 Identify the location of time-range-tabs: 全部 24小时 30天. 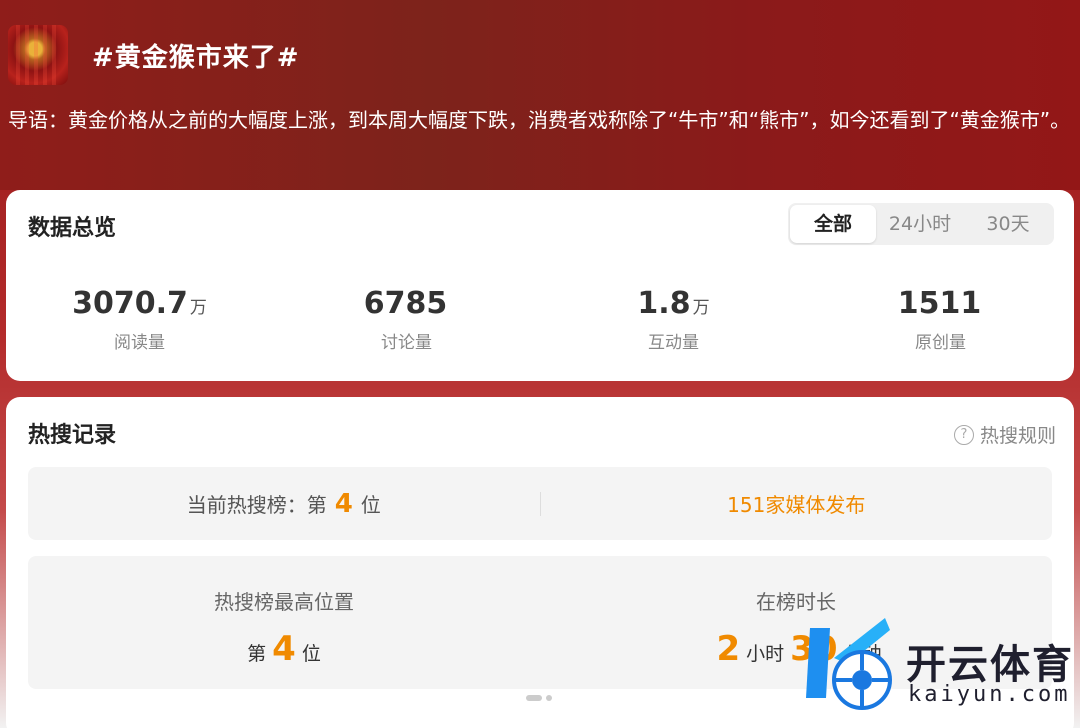
(921, 224).